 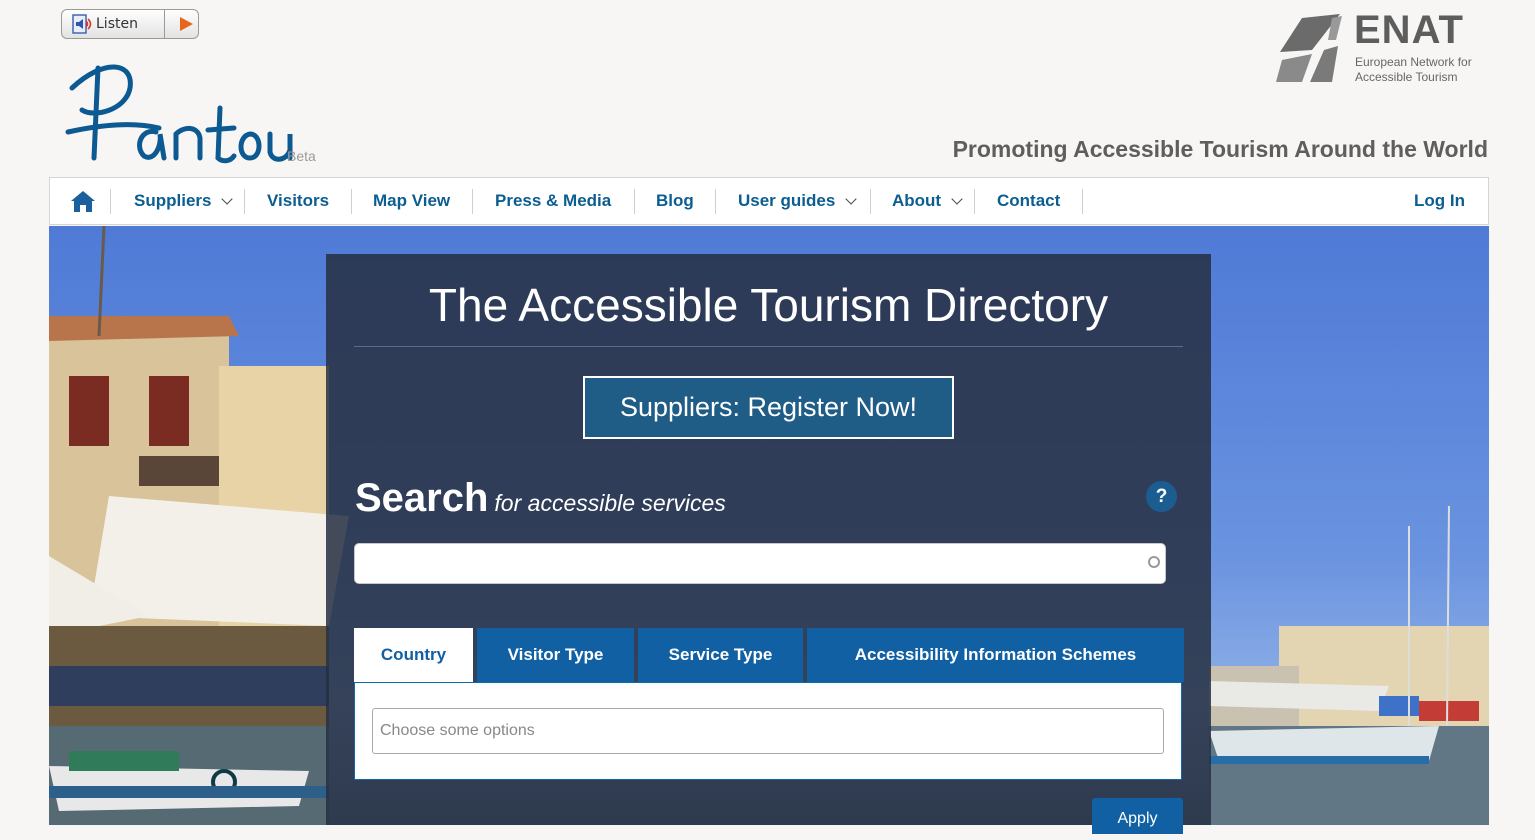 I want to click on beta-badge: Beta, so click(x=301, y=156).